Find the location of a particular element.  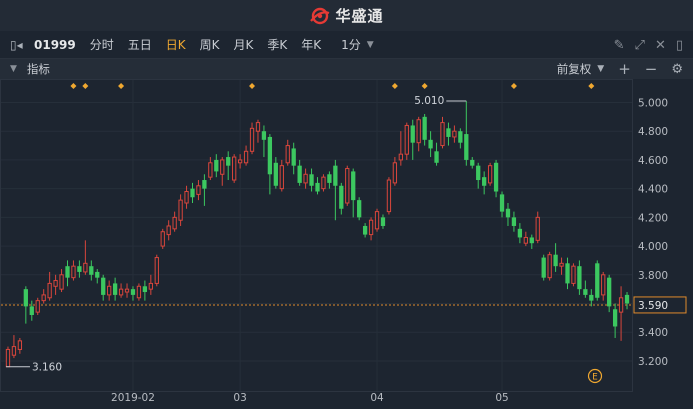

tab-daily-k: 日K is located at coordinates (176, 44).